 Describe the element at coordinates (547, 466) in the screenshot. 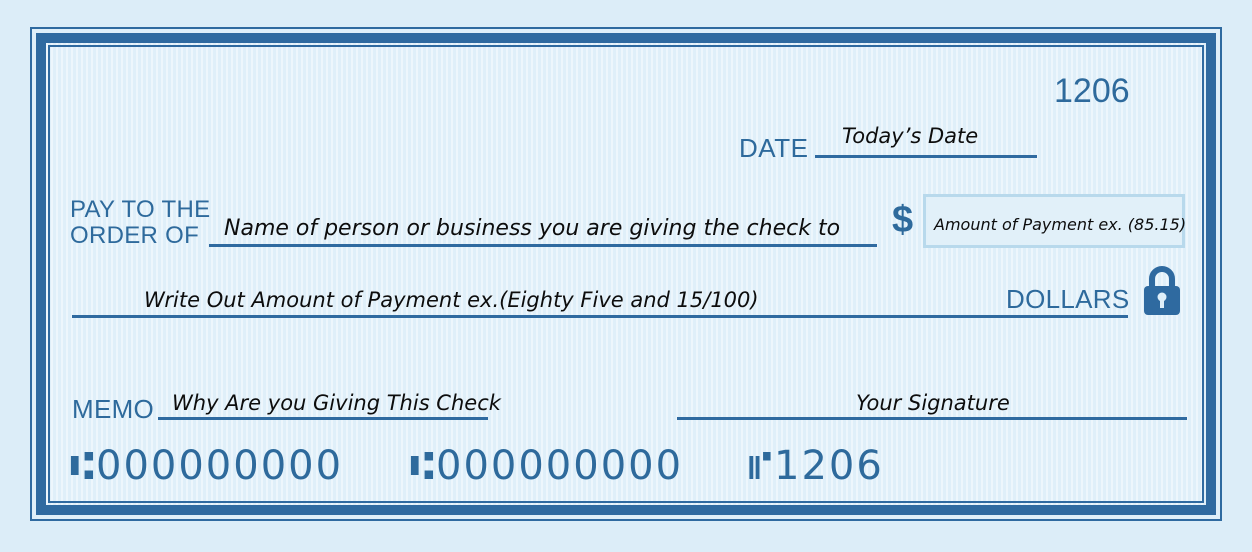

I see `micr-account-number: ⑆000000000` at that location.